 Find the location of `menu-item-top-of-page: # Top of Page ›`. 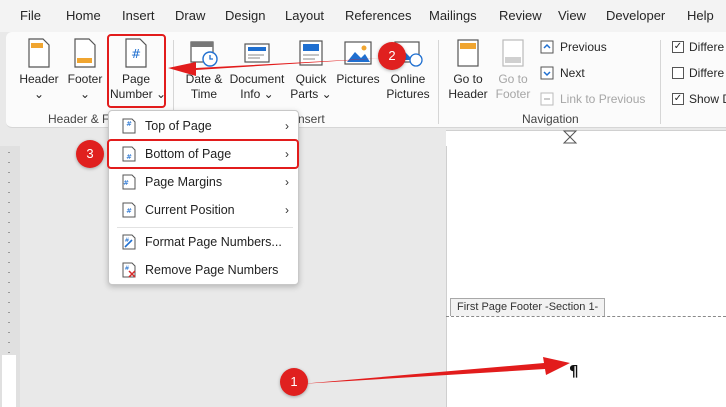

menu-item-top-of-page: # Top of Page › is located at coordinates (204, 126).